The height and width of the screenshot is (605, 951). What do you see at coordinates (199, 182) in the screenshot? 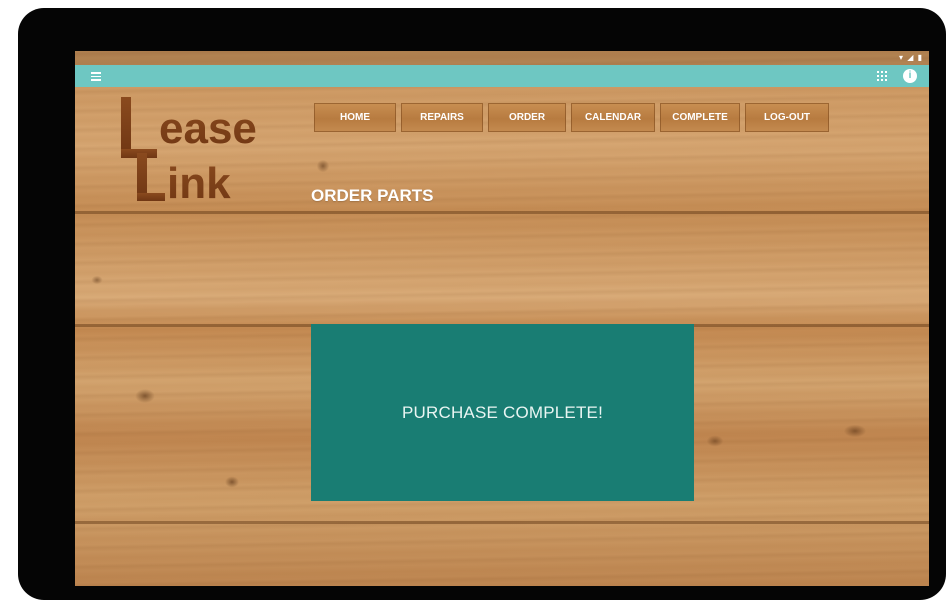
I see `logo-text-ink: ink` at bounding box center [199, 182].